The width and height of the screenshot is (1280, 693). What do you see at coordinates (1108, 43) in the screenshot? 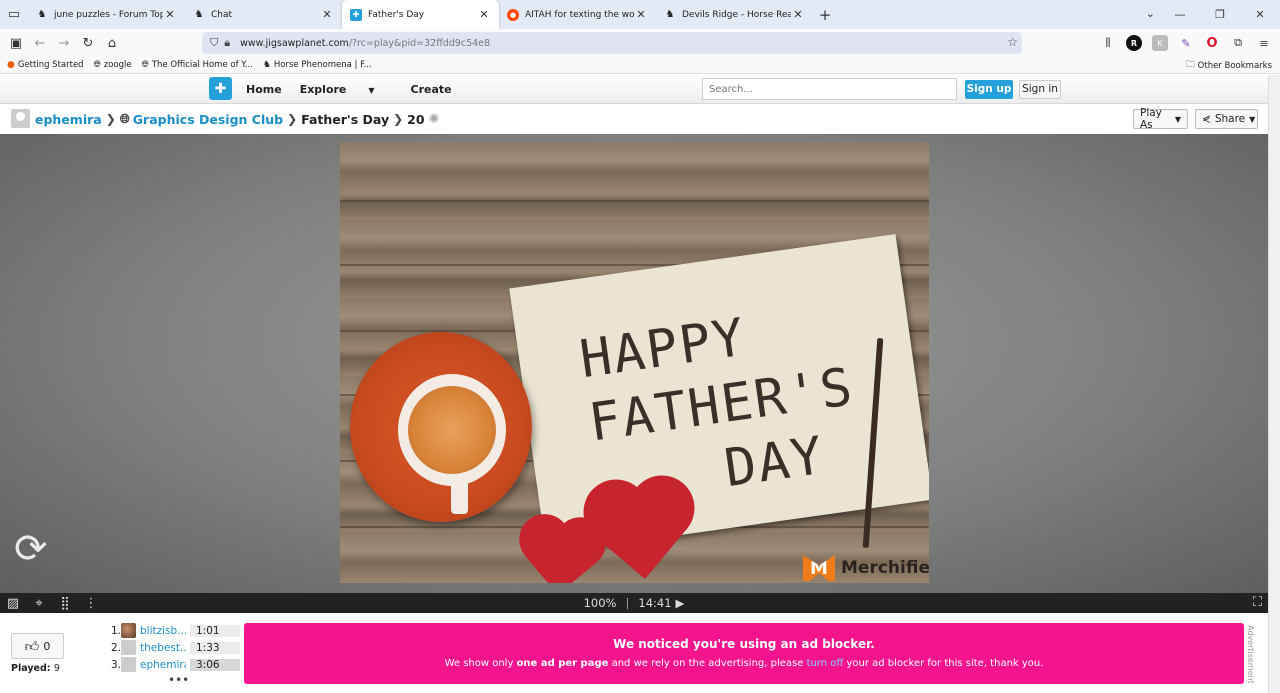
I see `library-icon: ⫼` at bounding box center [1108, 43].